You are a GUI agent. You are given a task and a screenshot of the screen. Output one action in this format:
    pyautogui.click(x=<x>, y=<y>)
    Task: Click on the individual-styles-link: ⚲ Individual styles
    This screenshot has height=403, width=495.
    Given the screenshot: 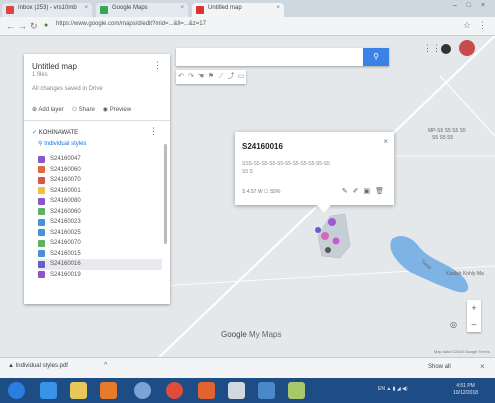 What is the action you would take?
    pyautogui.click(x=62, y=143)
    